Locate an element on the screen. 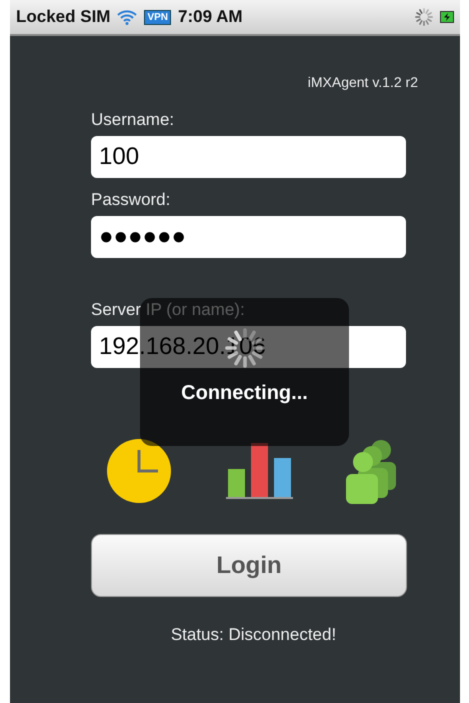  field-label: Password: is located at coordinates (131, 200).